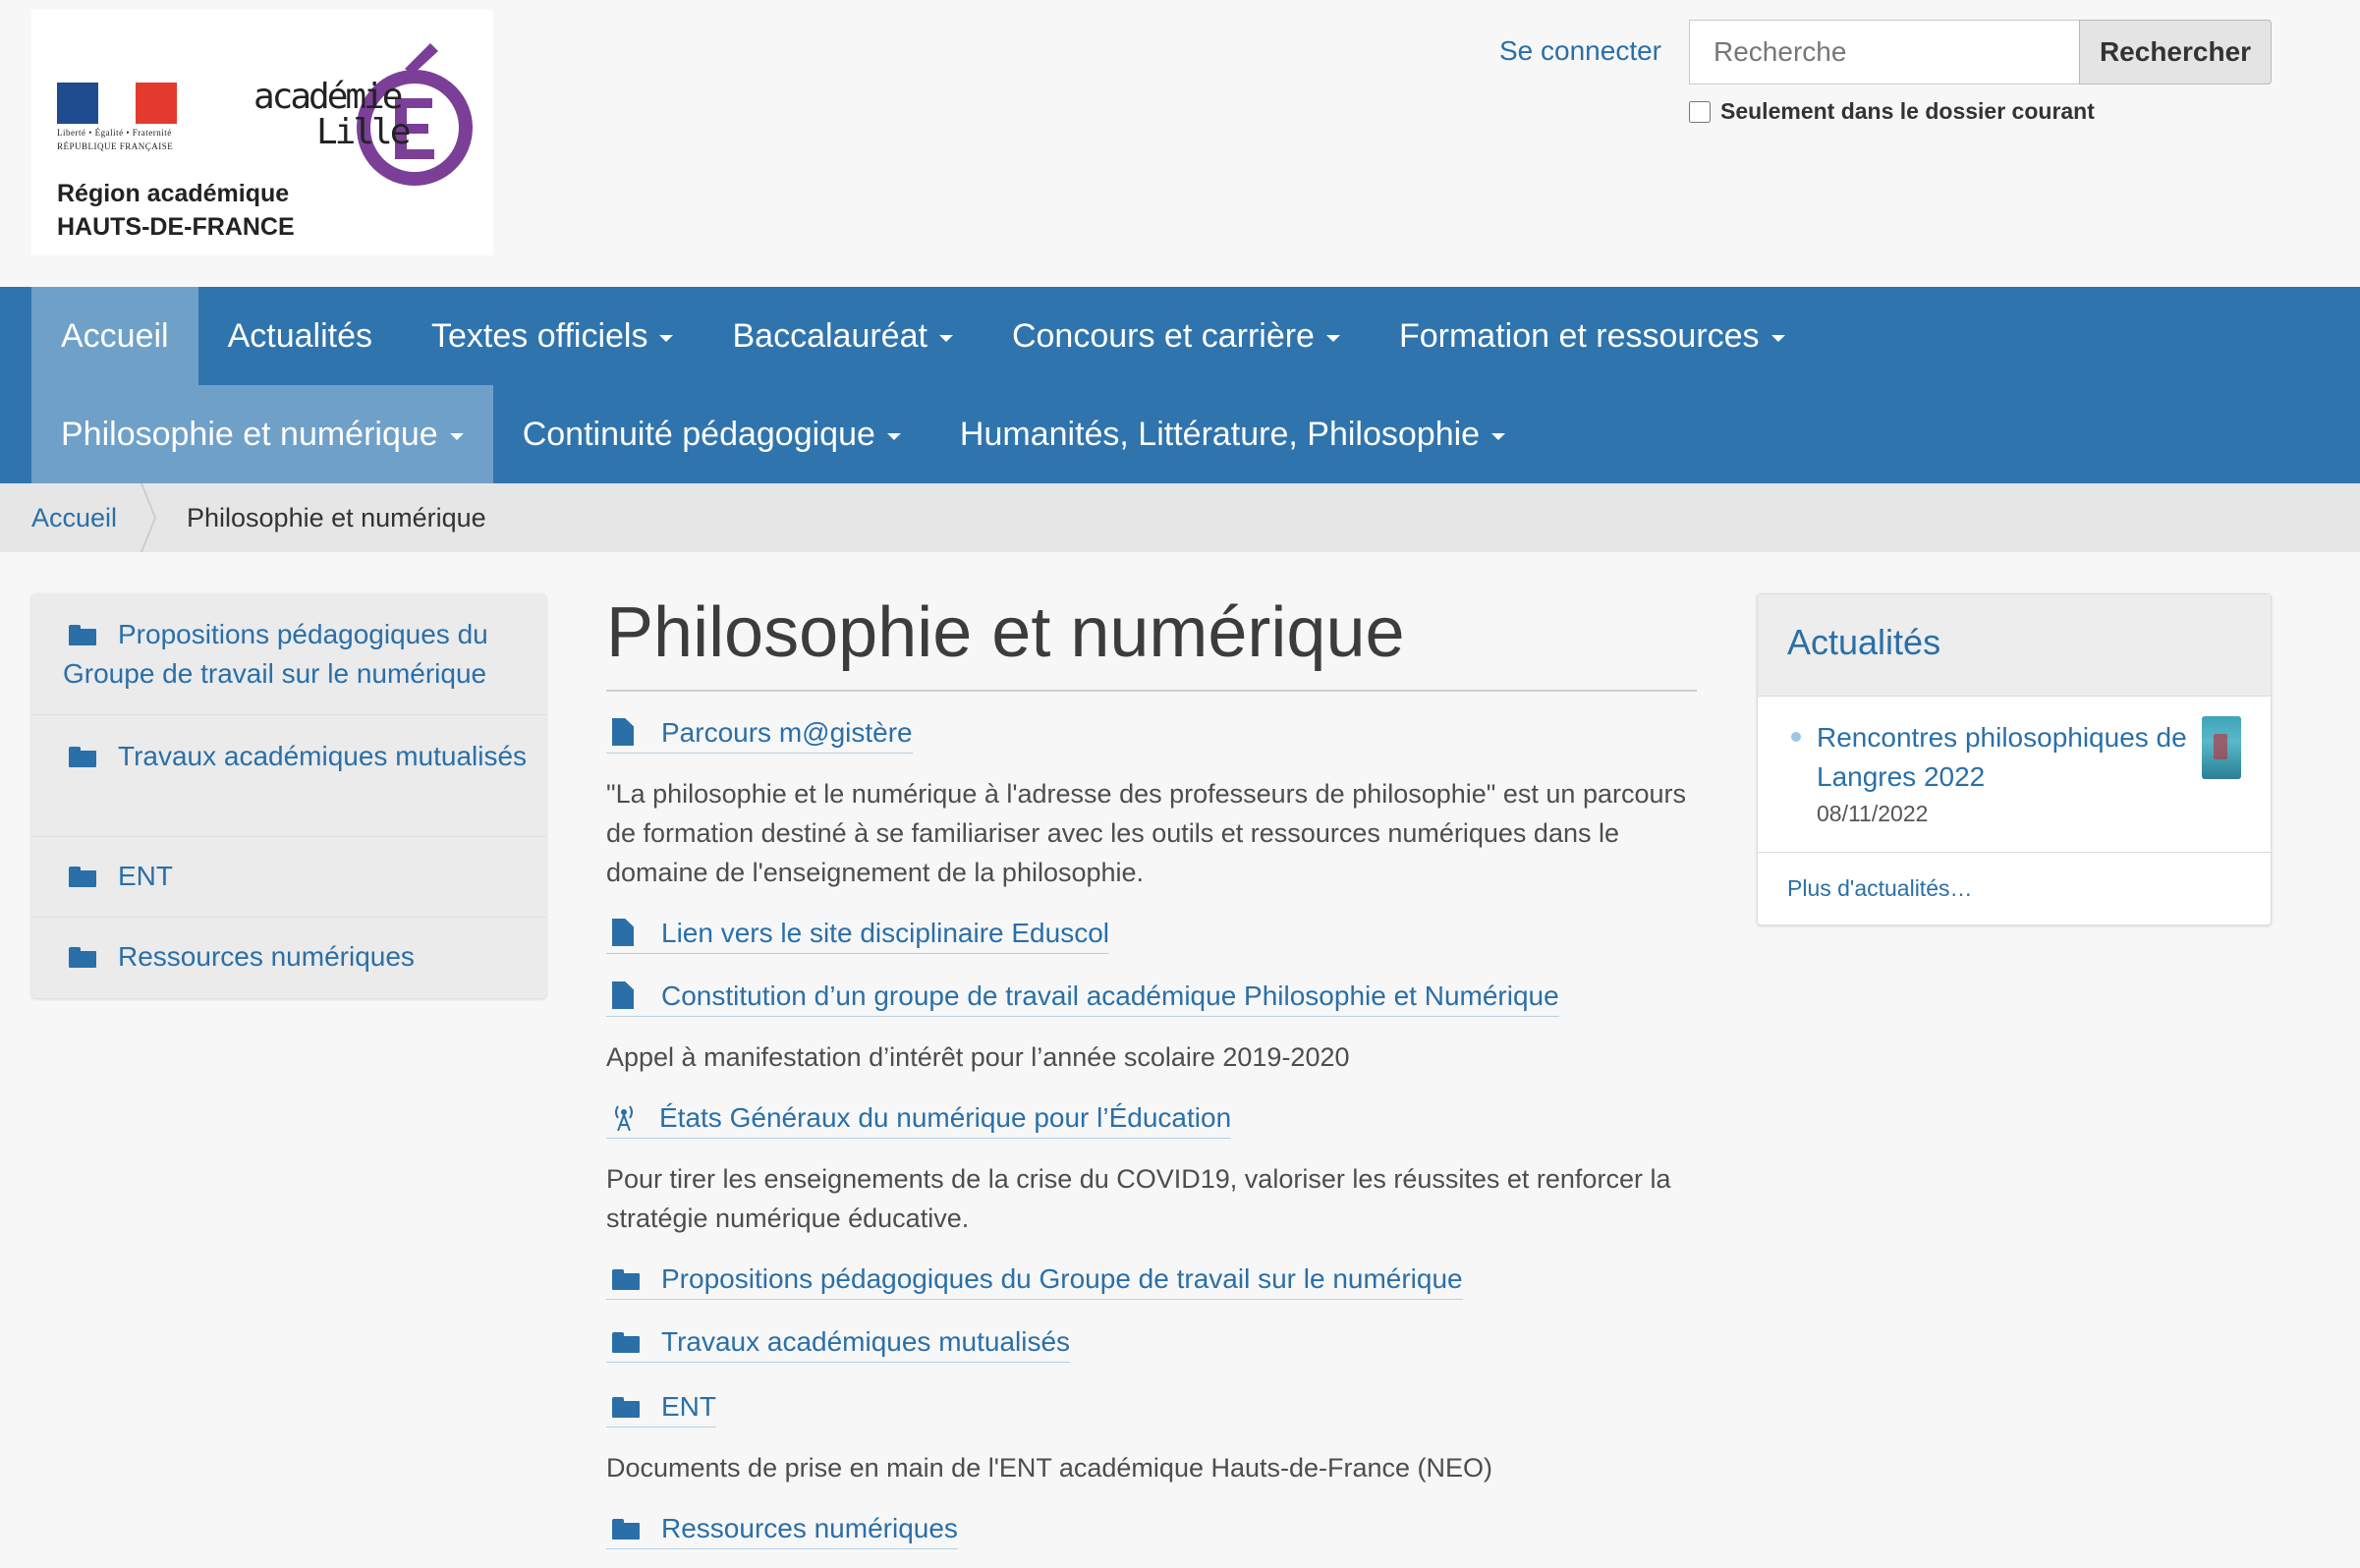 The image size is (2360, 1568). I want to click on entry-link-ressources: Ressources numériques, so click(782, 1530).